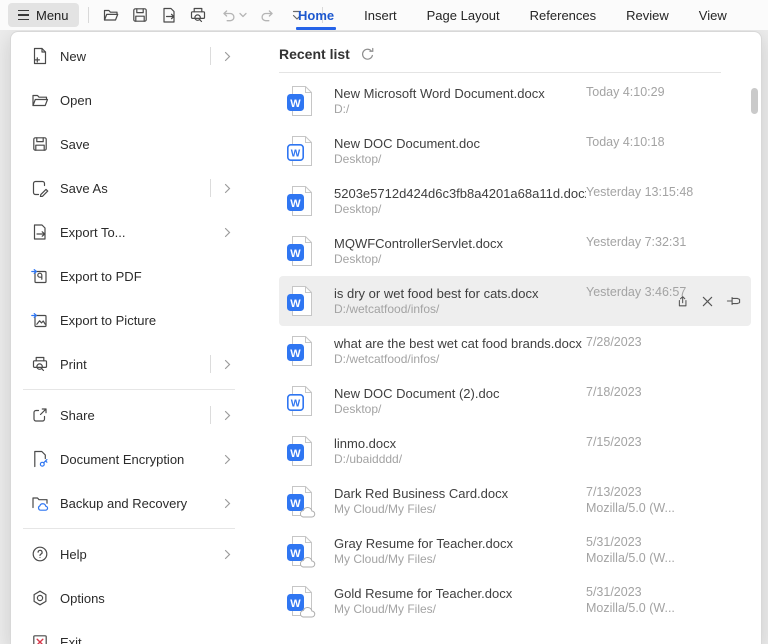 The width and height of the screenshot is (768, 644). What do you see at coordinates (316, 15) in the screenshot?
I see `tab-home: Home` at bounding box center [316, 15].